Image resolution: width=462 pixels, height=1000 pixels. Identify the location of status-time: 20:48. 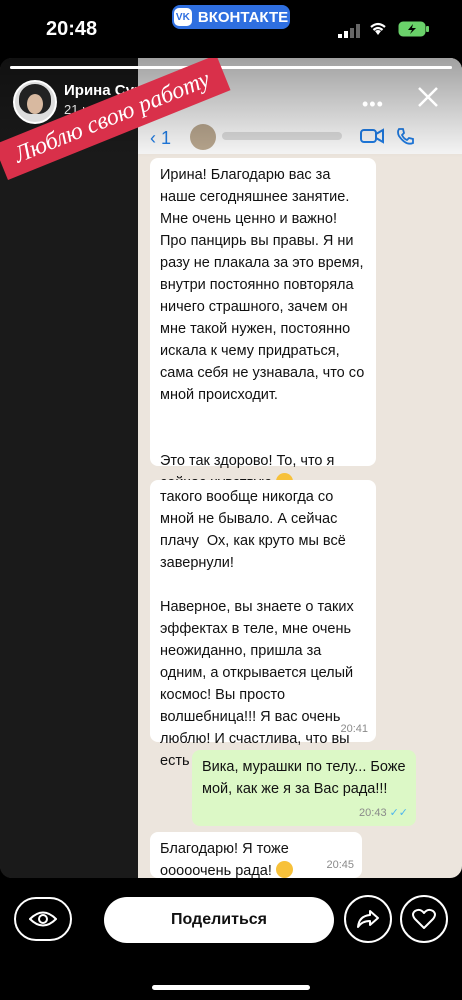
(72, 29).